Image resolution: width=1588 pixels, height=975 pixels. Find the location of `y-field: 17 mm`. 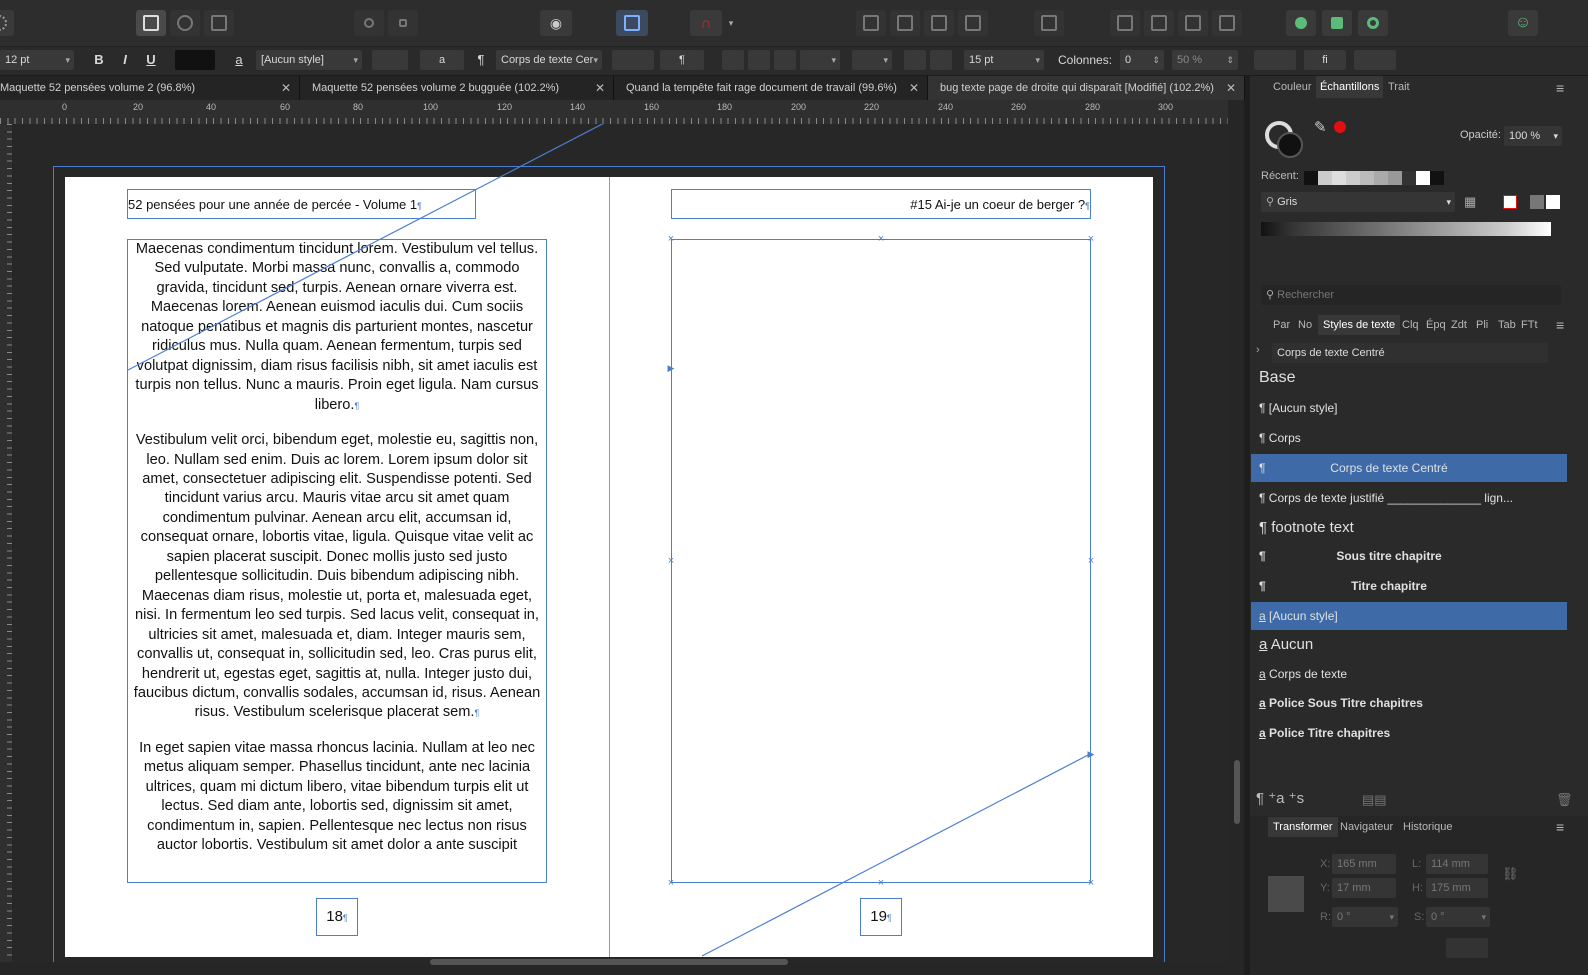

y-field: 17 mm is located at coordinates (1364, 888).